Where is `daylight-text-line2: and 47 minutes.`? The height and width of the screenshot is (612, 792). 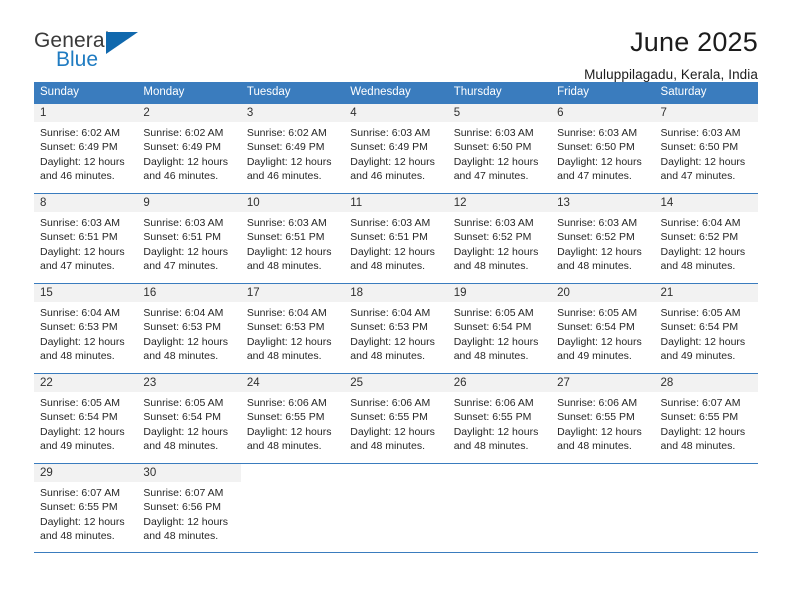 daylight-text-line2: and 47 minutes. is located at coordinates (77, 266).